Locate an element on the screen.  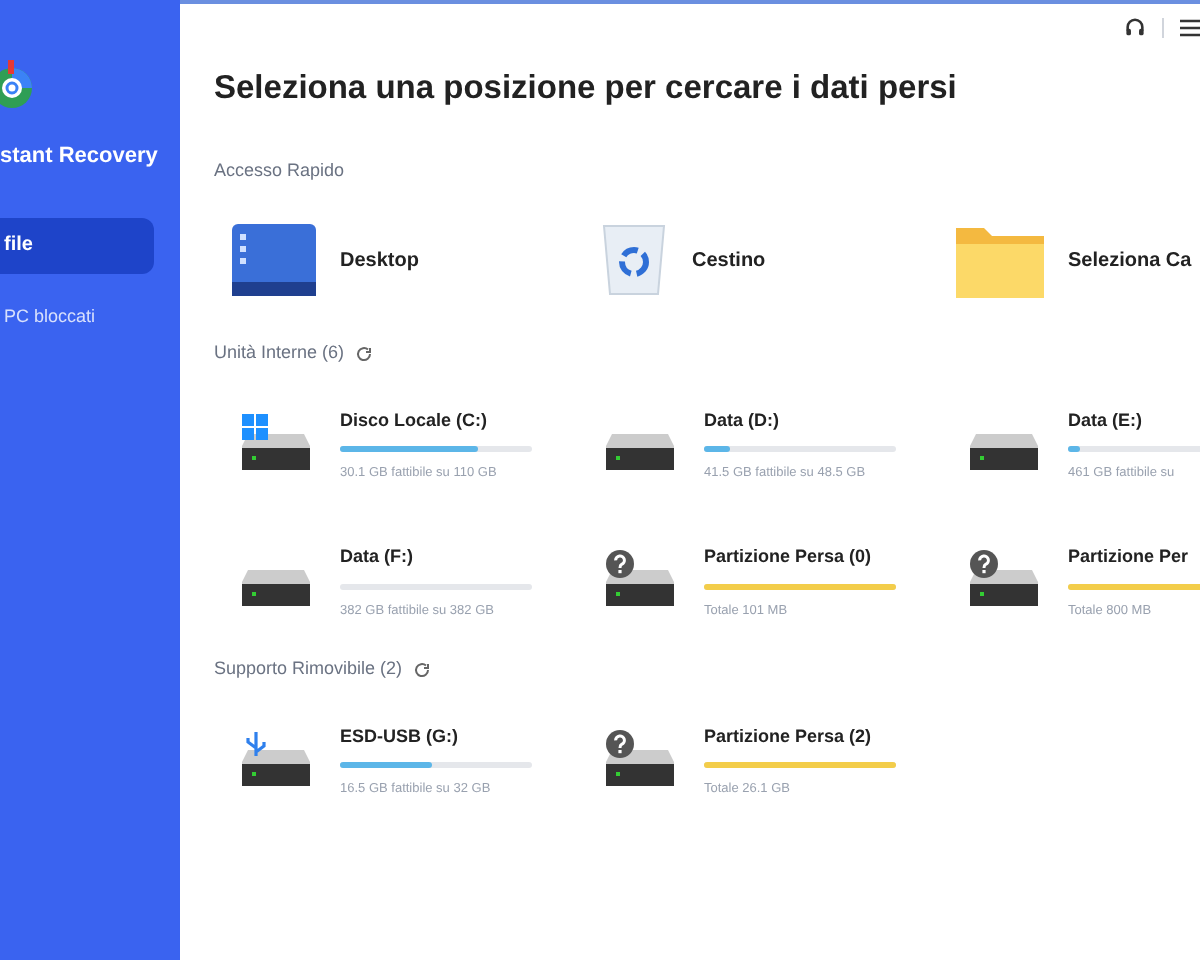
page-title: Seleziona una posizione per cercare i dati persi is located at coordinates (586, 89).